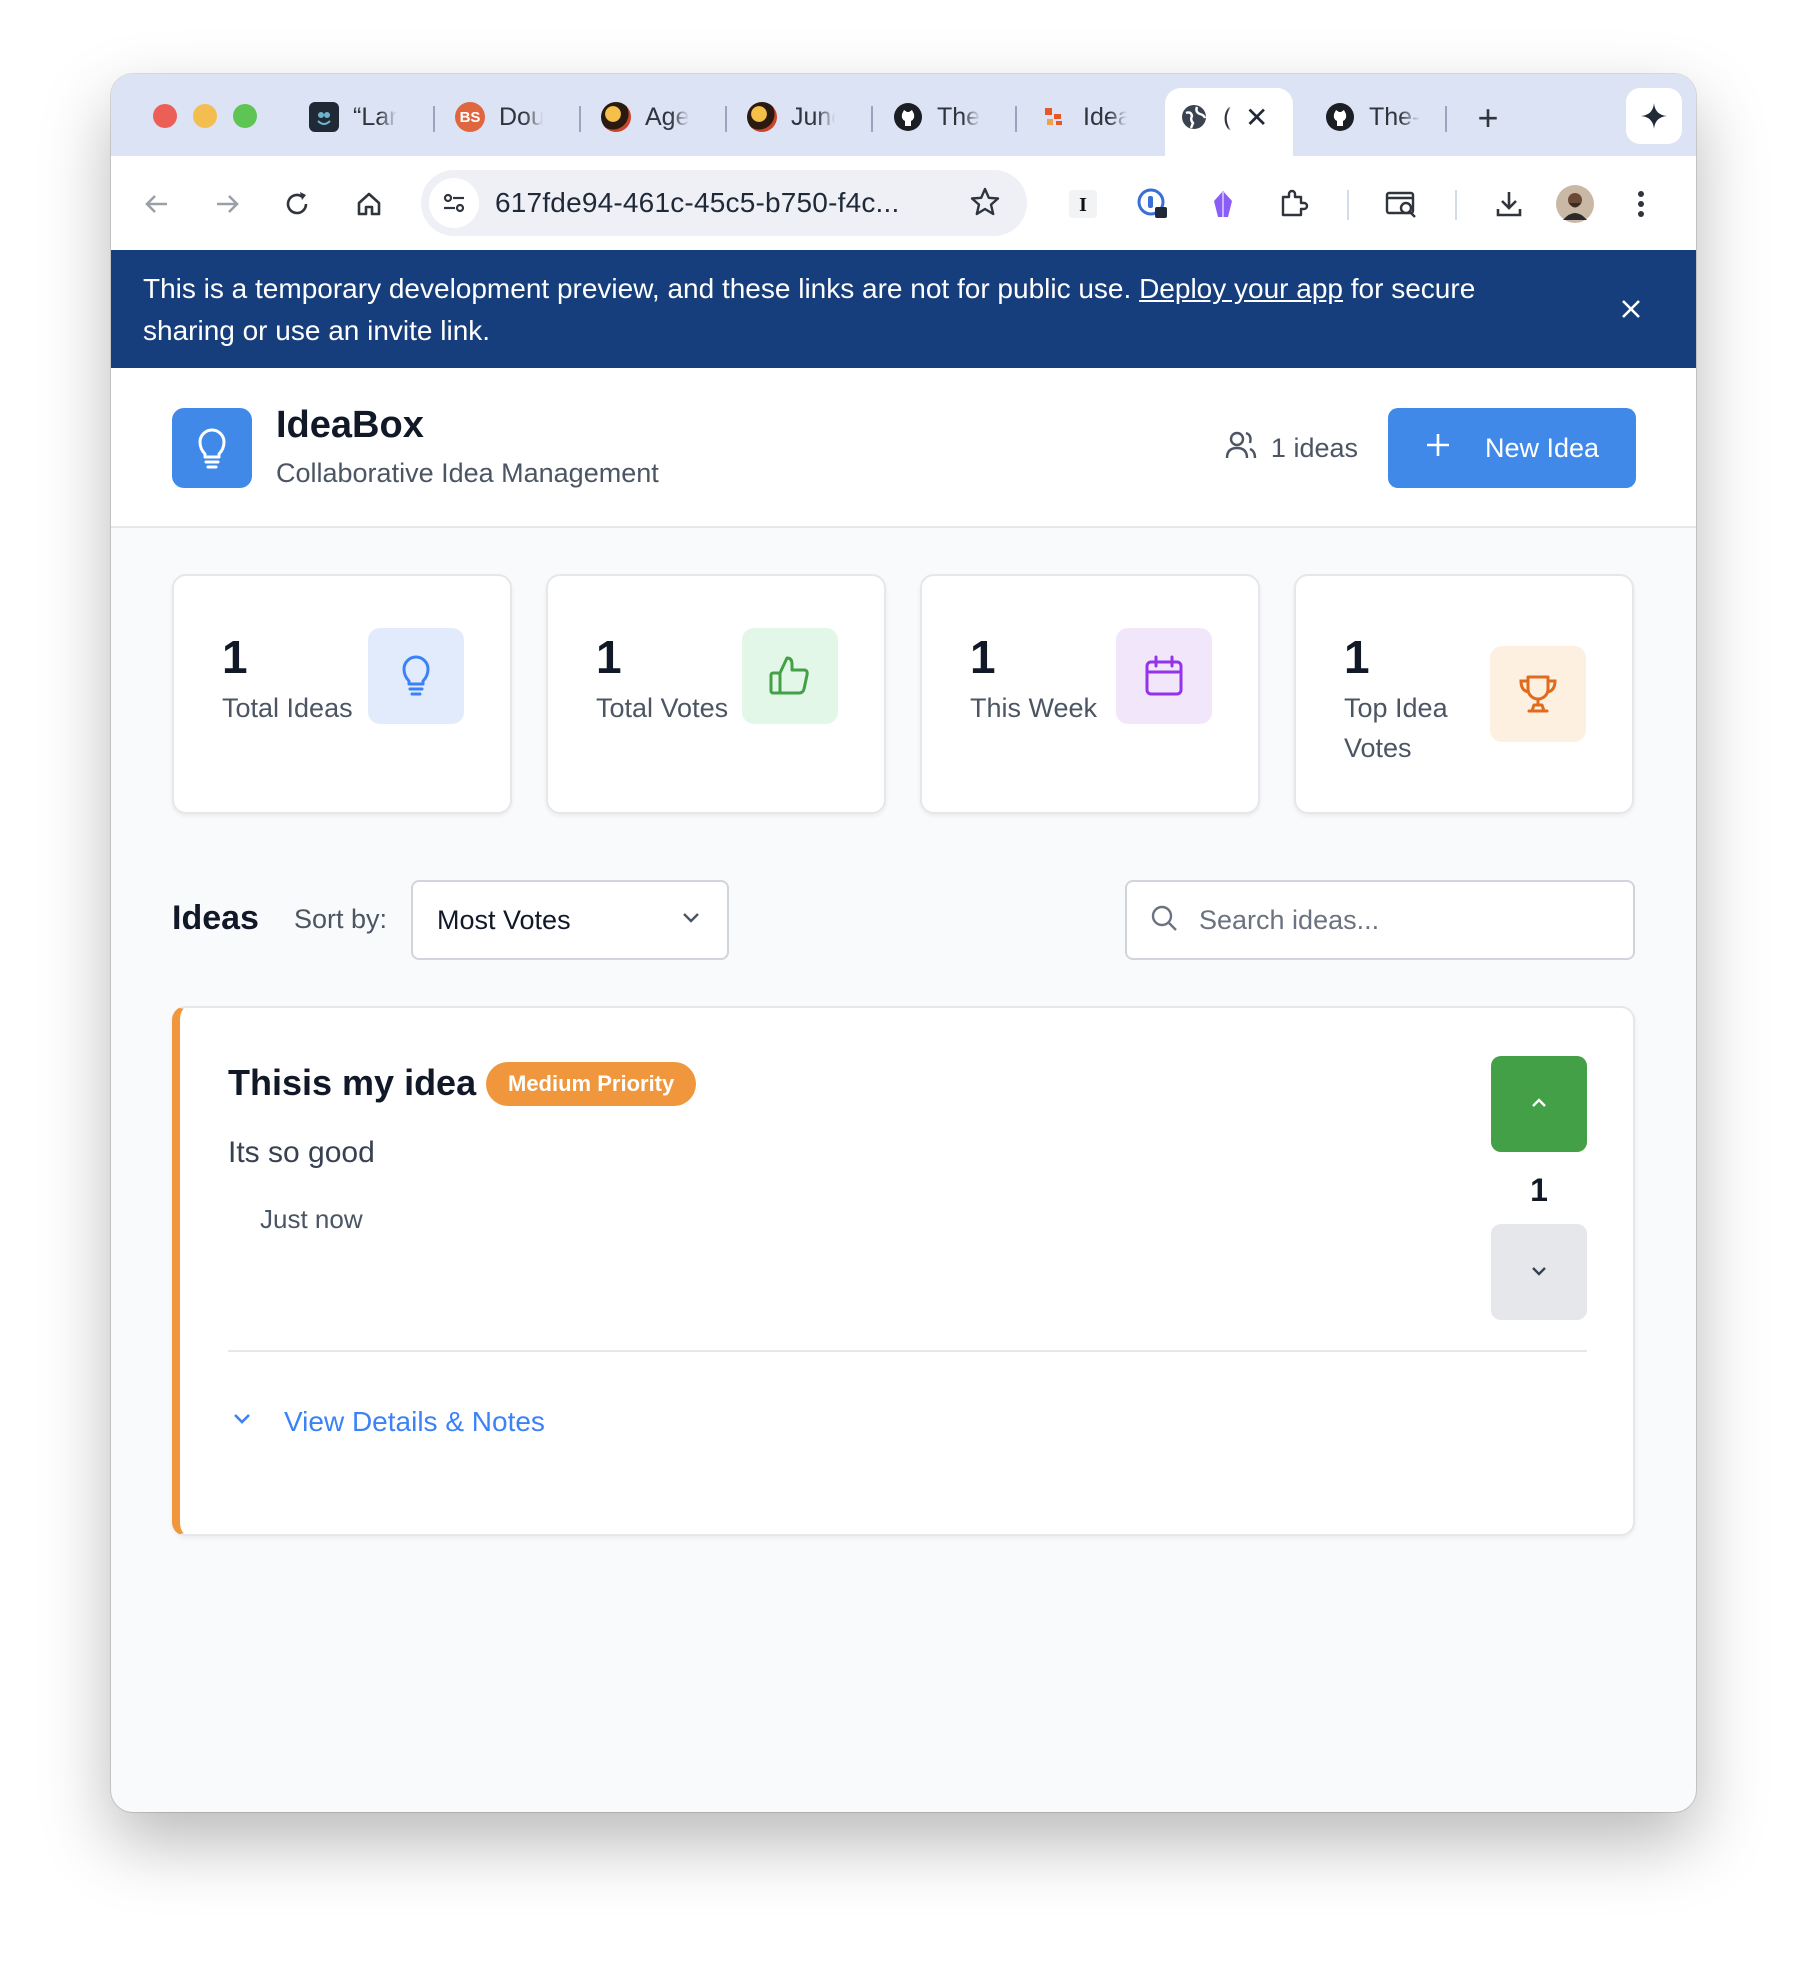 This screenshot has width=1818, height=1972. I want to click on close-tab-icon: ✕, so click(1256, 117).